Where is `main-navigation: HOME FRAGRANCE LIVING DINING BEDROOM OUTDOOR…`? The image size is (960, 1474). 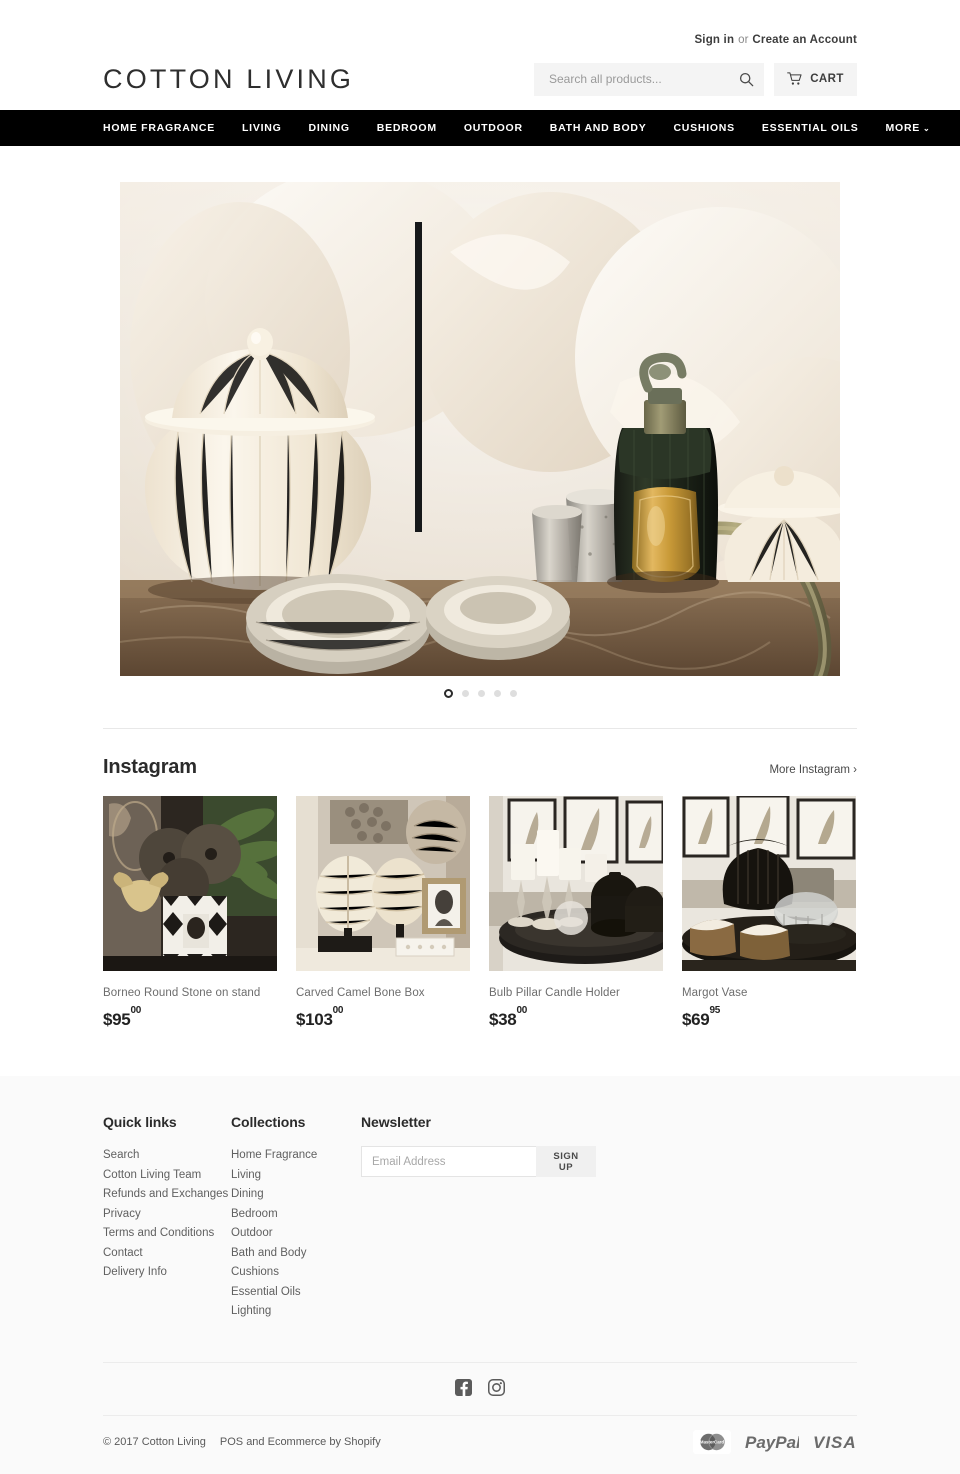
main-navigation: HOME FRAGRANCE LIVING DINING BEDROOM OUTDOOR… is located at coordinates (480, 128).